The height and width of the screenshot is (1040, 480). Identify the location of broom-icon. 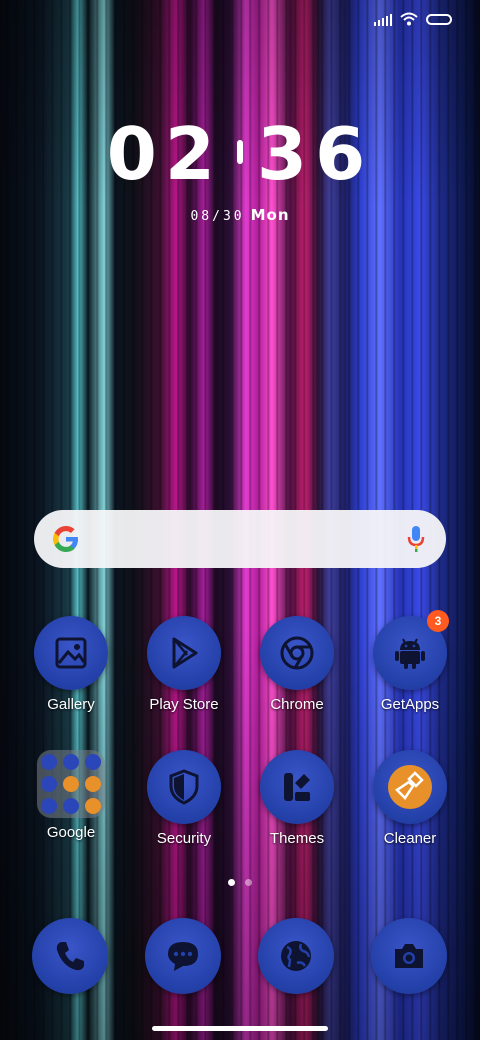
(410, 787).